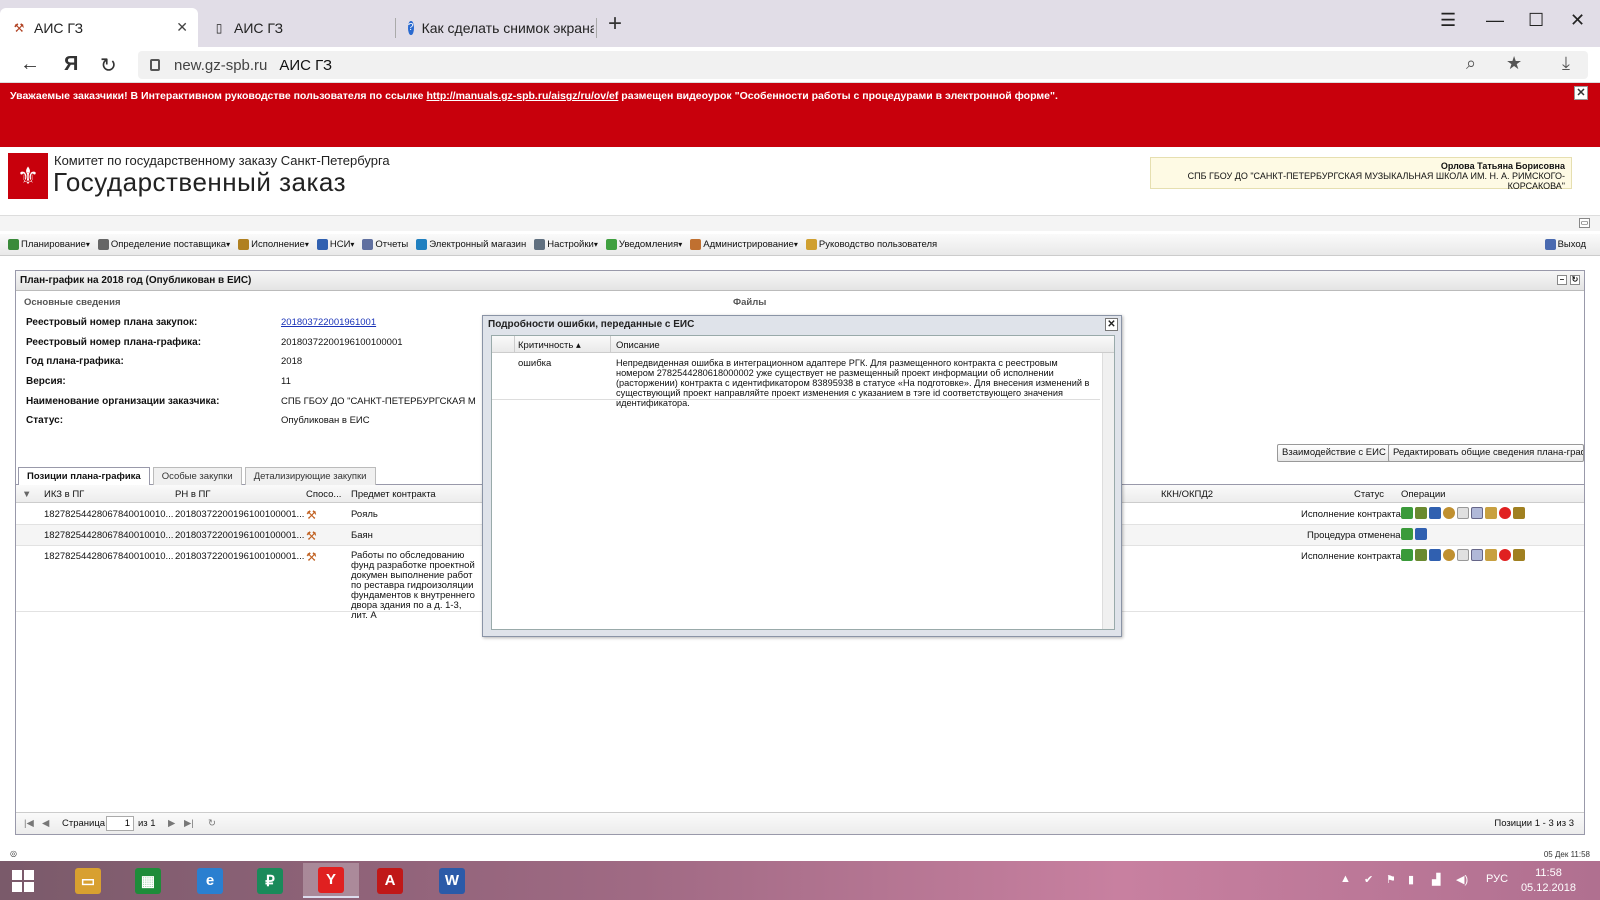 This screenshot has height=900, width=1600. Describe the element at coordinates (182, 27) in the screenshot. I see `close-tab-icon: ✕` at that location.